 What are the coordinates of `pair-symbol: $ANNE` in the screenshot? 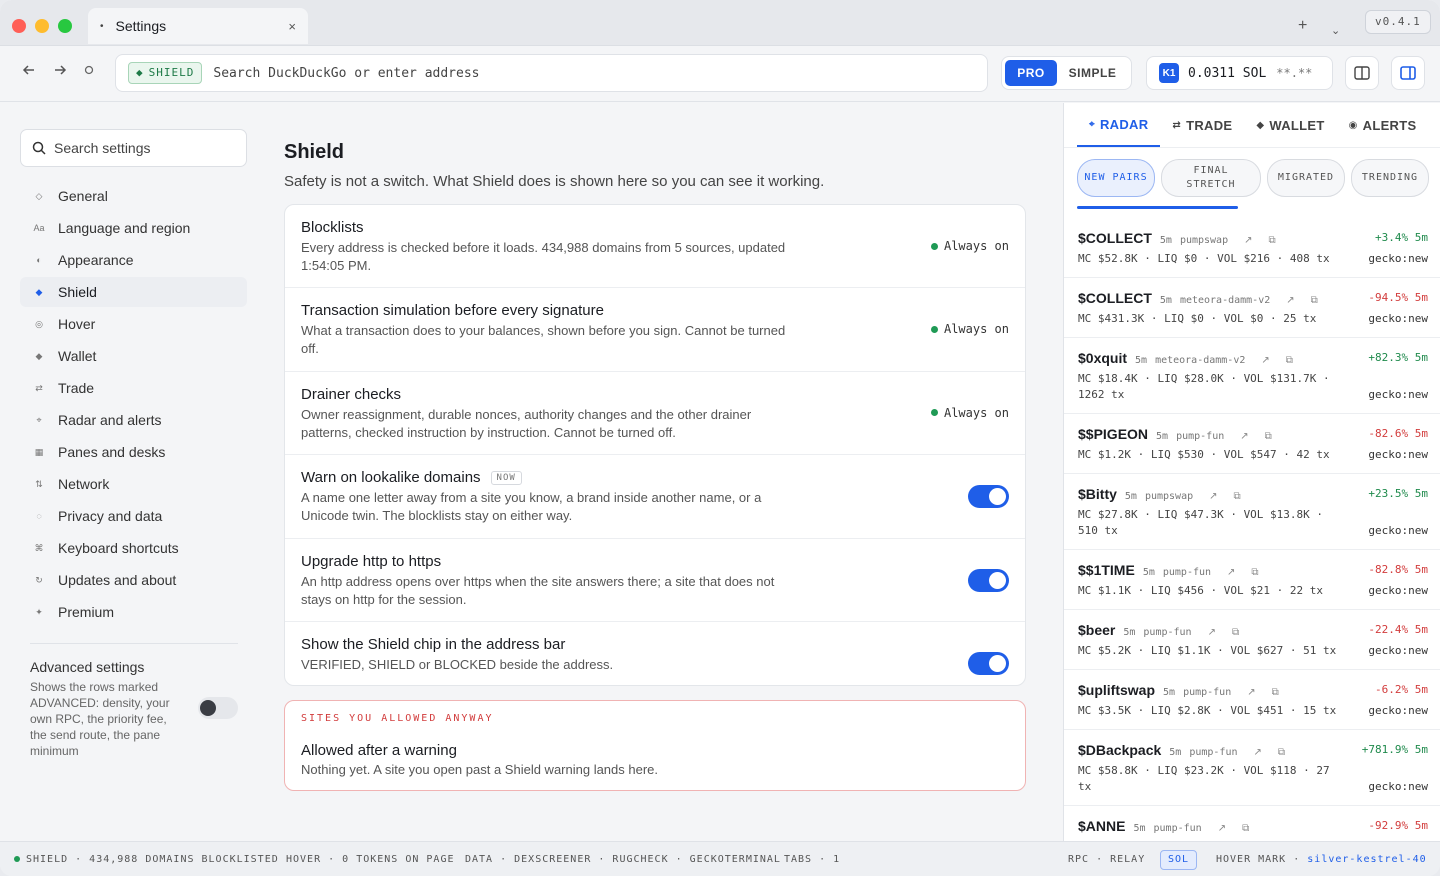 It's located at (1101, 826).